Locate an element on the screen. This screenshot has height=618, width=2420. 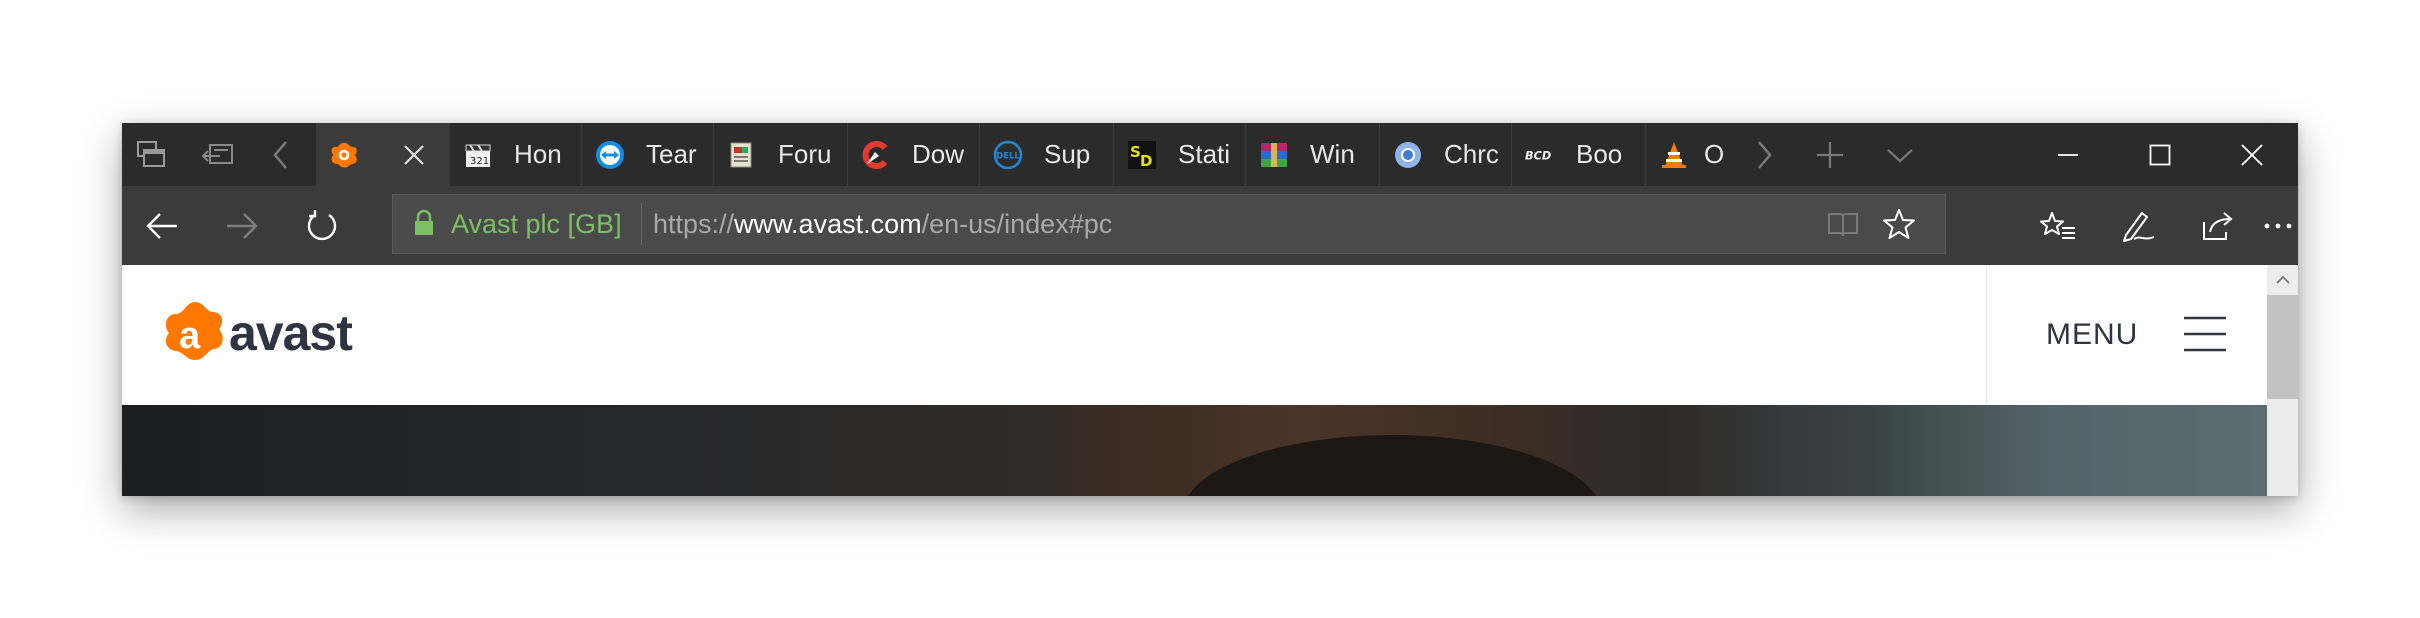
site-identity-label: Avast plc [GB] is located at coordinates (536, 224).